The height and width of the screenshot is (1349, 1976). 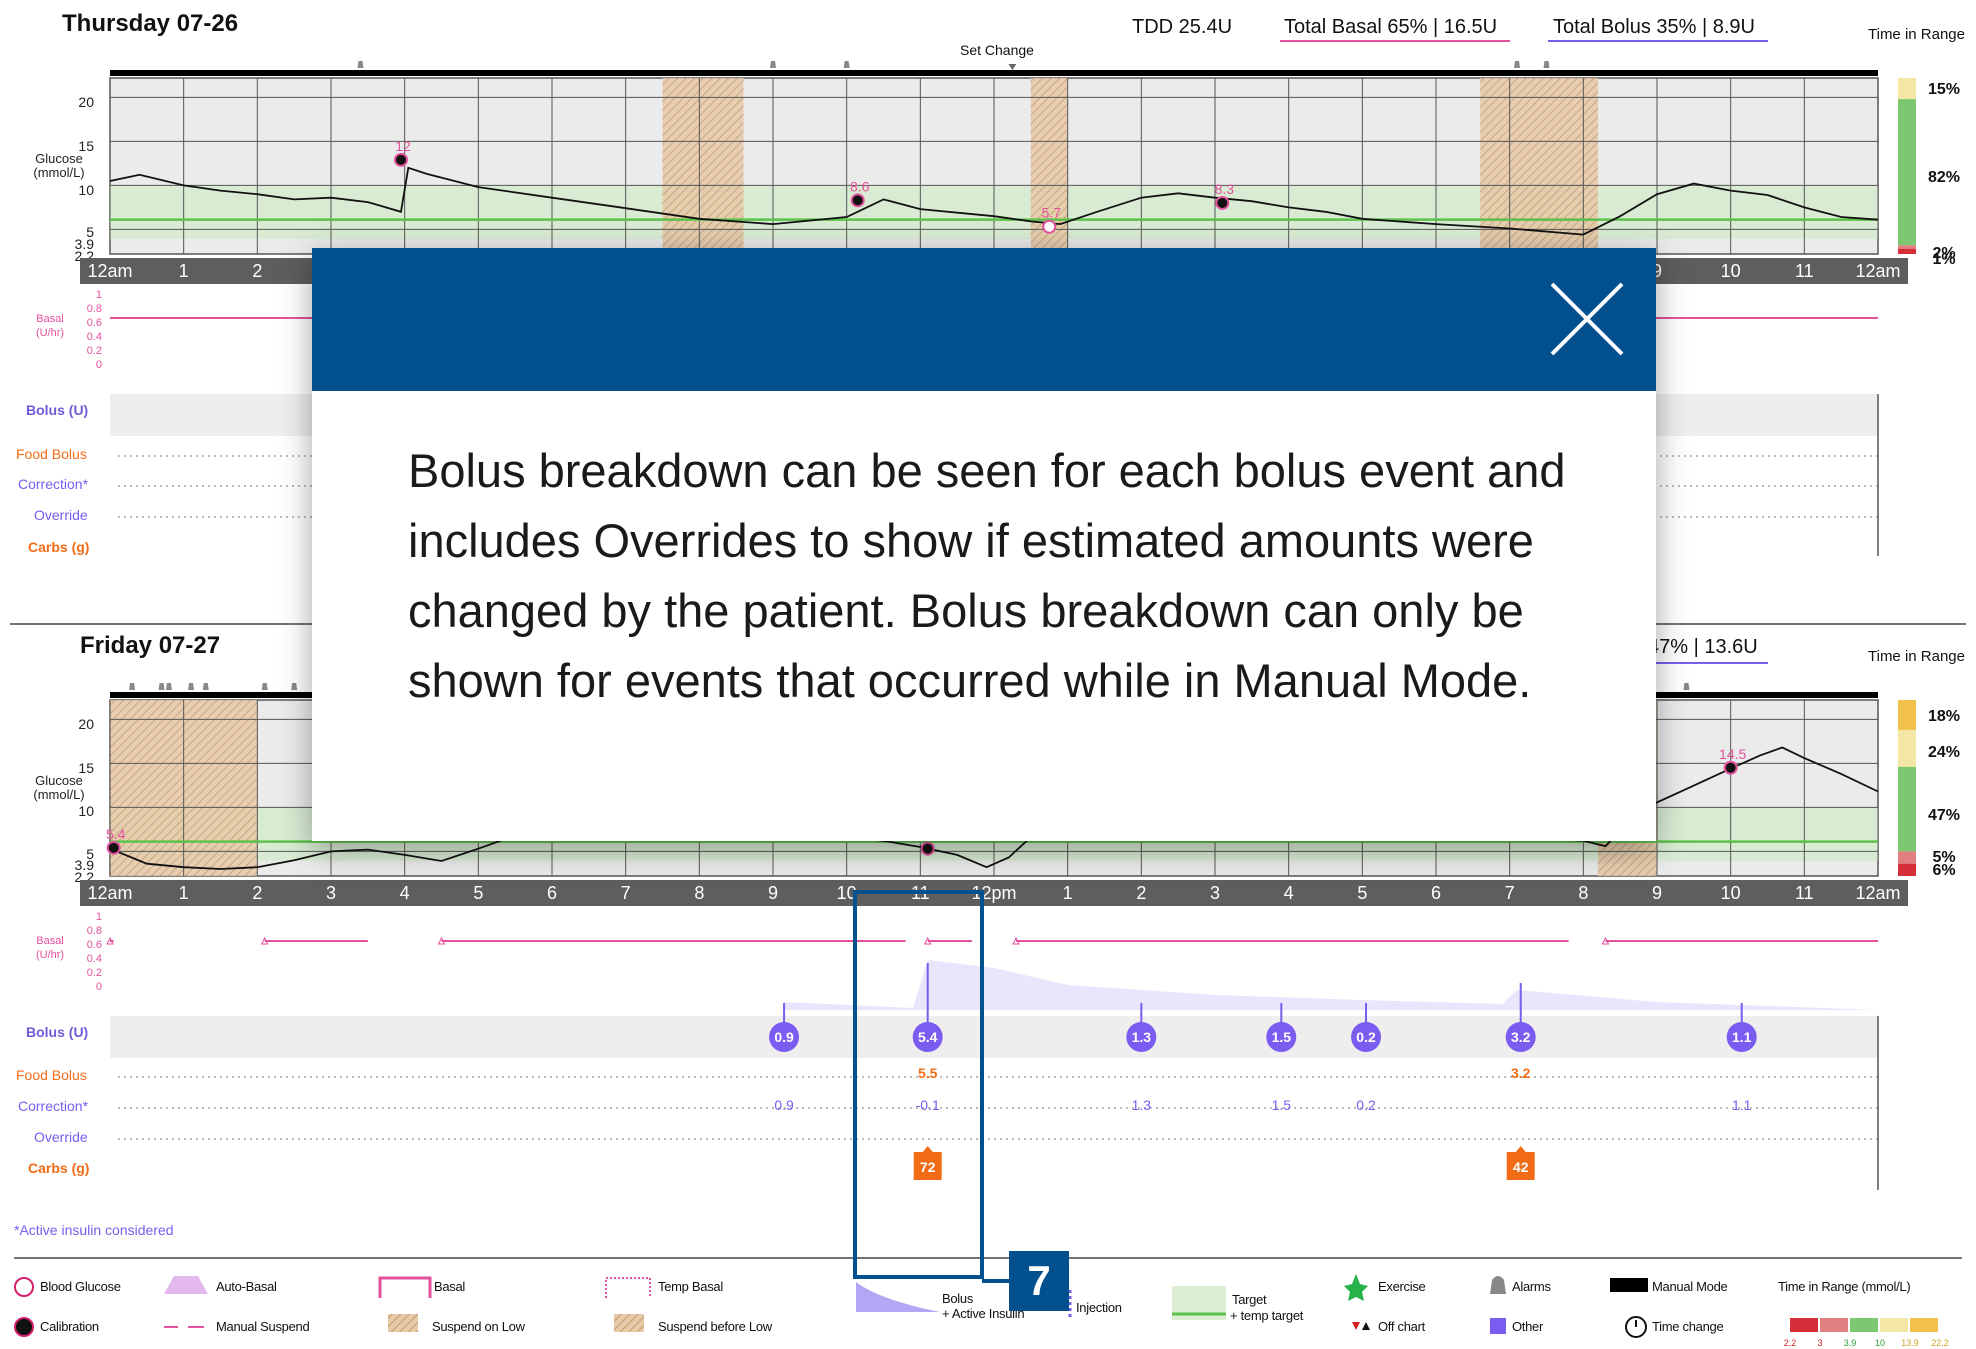 I want to click on basal-tick: 0.8, so click(x=94, y=309).